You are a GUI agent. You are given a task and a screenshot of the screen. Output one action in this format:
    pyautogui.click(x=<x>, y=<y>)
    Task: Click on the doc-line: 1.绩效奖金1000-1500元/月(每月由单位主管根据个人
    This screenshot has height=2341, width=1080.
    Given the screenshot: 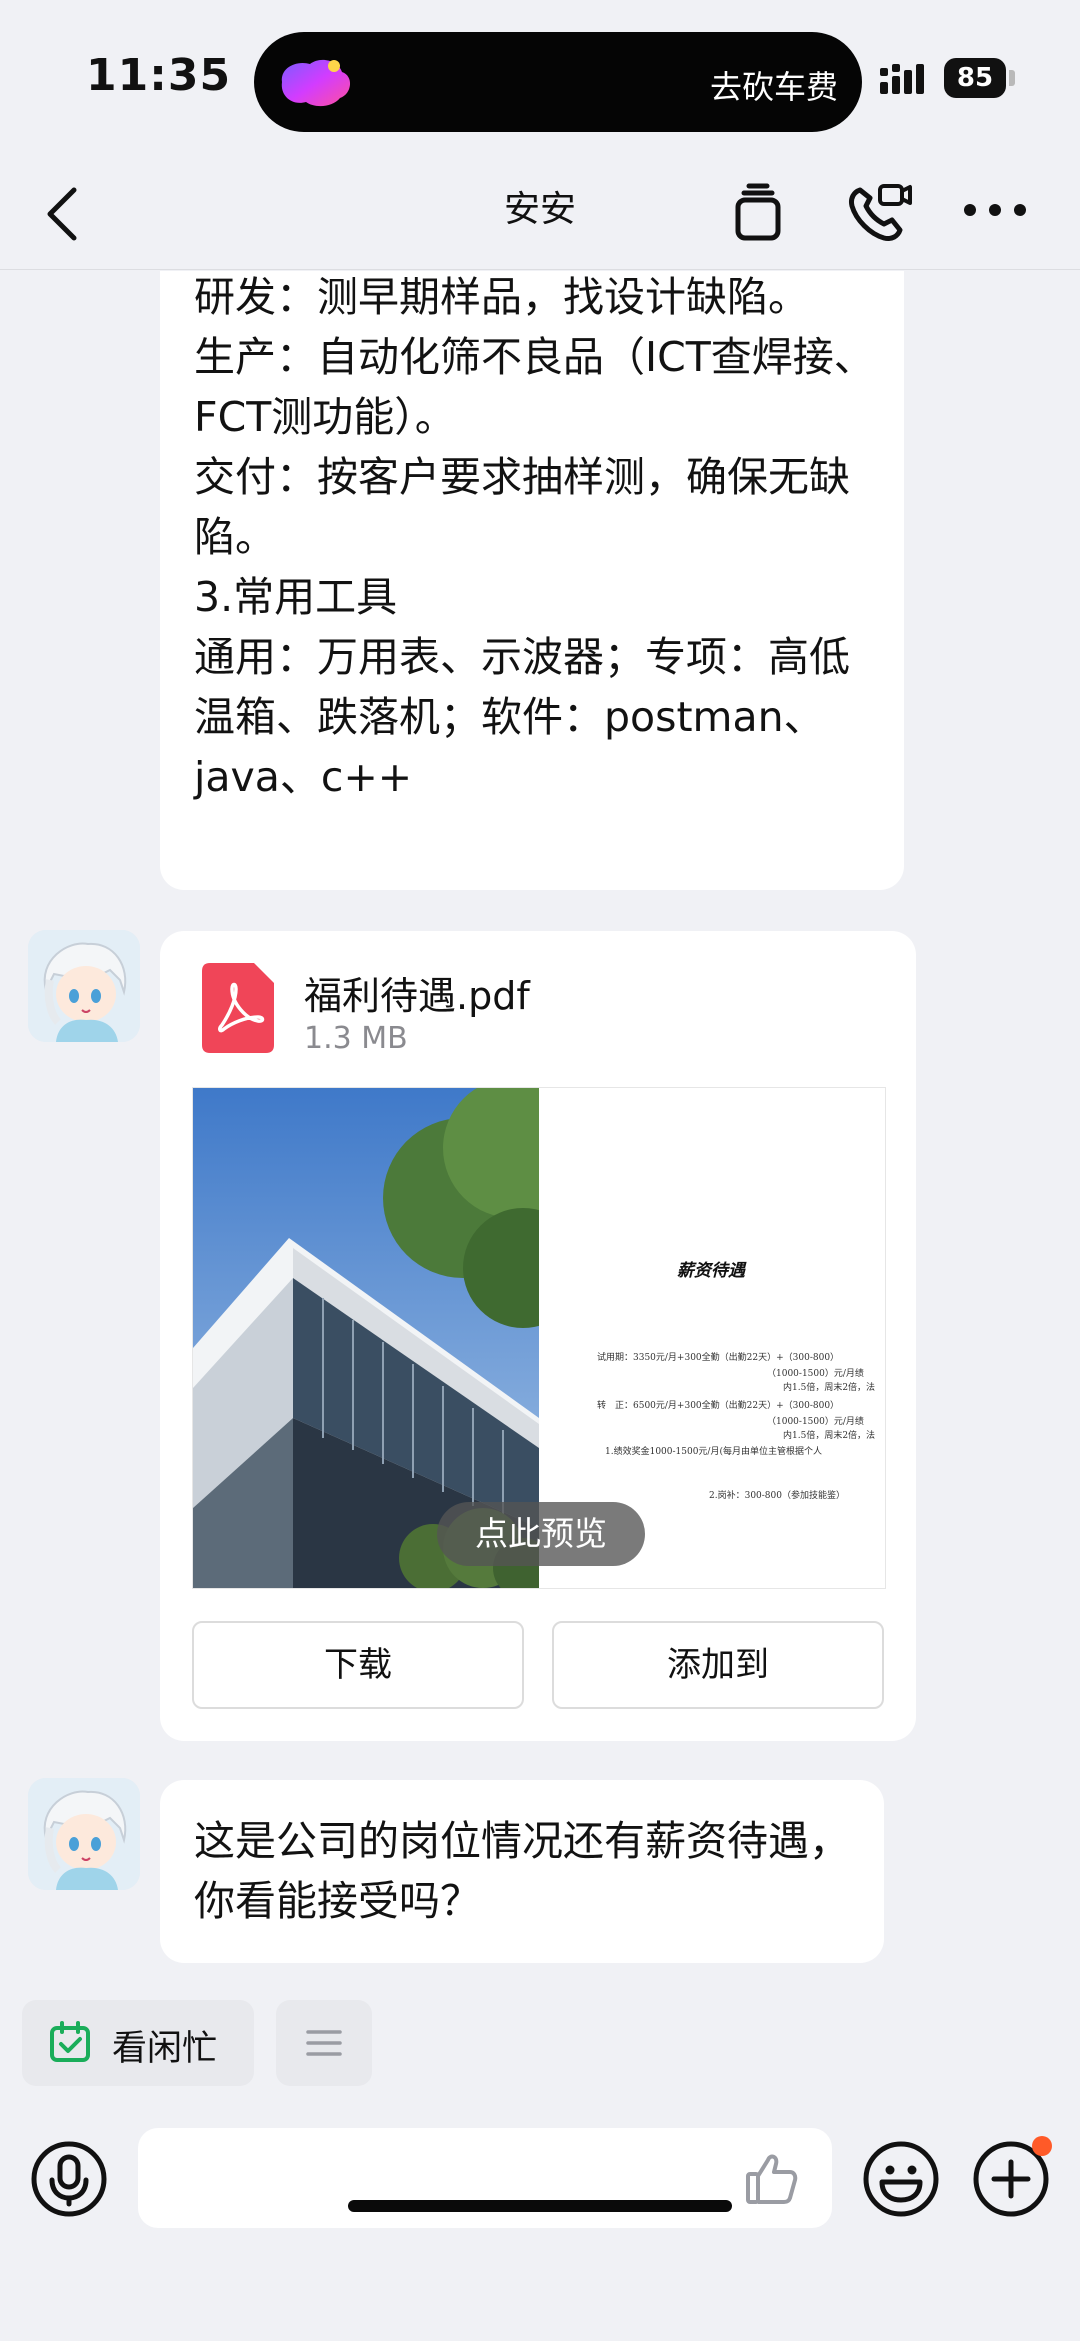 What is the action you would take?
    pyautogui.click(x=713, y=1452)
    